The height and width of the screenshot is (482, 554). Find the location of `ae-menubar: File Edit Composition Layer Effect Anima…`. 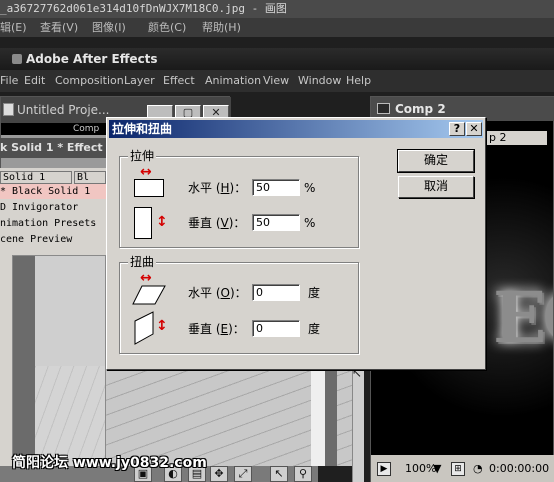

ae-menubar: File Edit Composition Layer Effect Anima… is located at coordinates (277, 81).